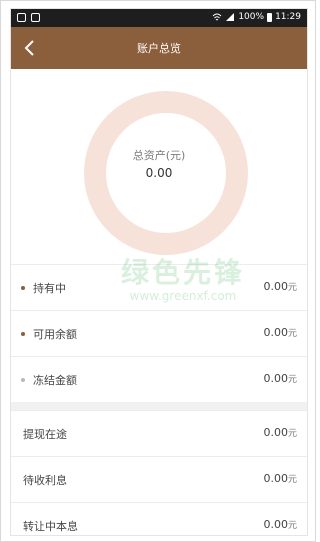 This screenshot has height=542, width=320. I want to click on item-label: 持有中, so click(49, 288).